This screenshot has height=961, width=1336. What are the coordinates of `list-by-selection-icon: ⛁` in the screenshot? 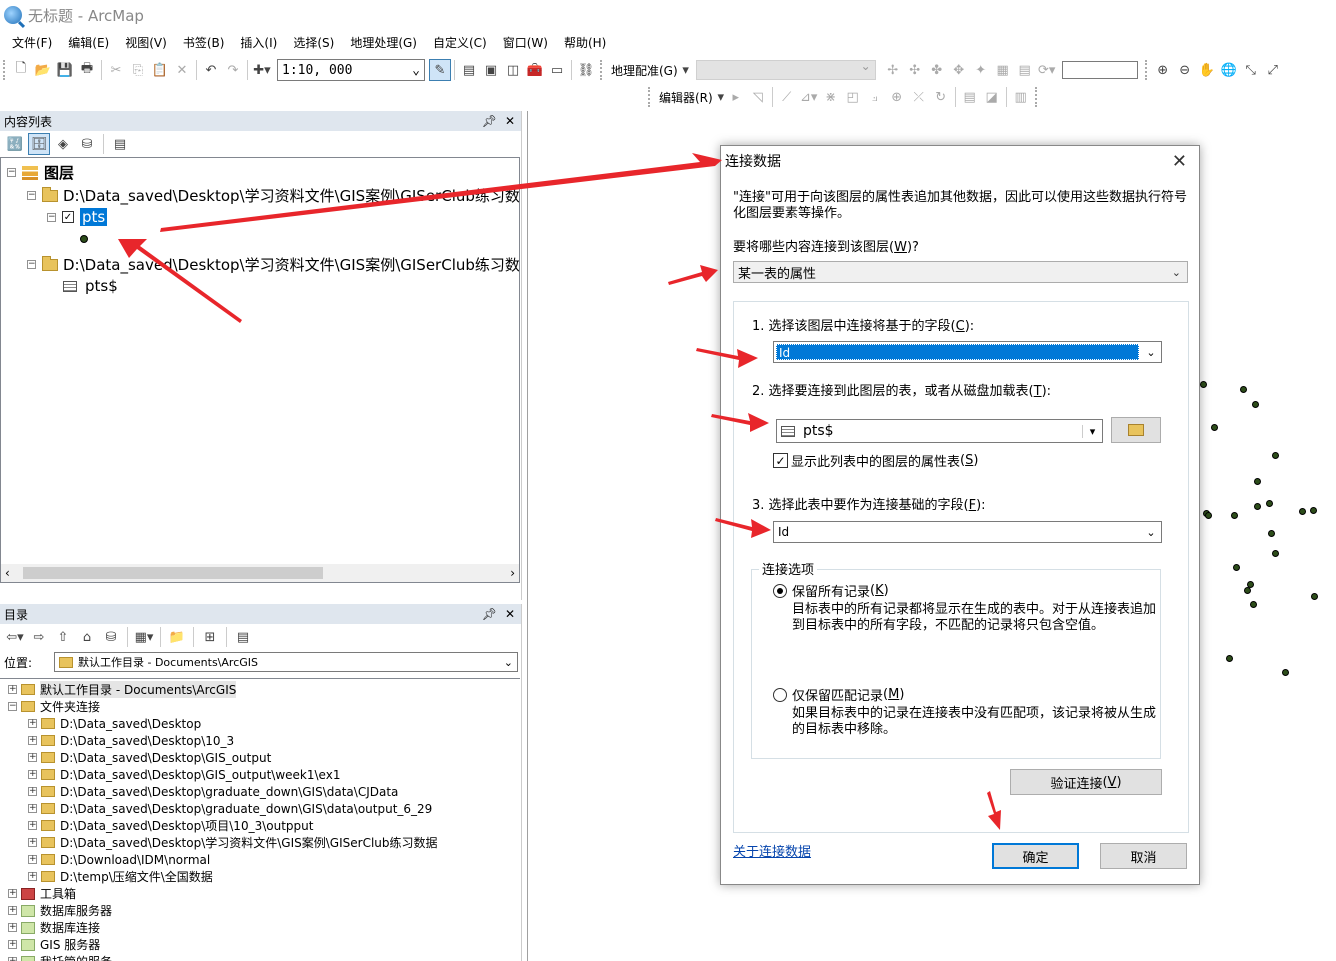 It's located at (87, 144).